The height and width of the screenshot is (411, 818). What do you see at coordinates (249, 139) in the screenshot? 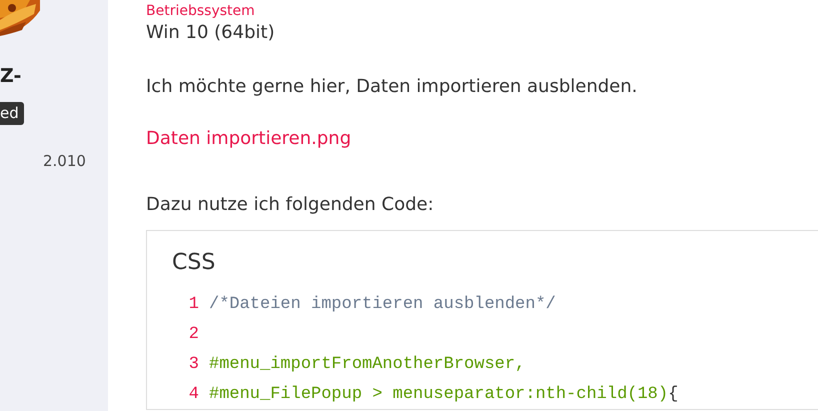
I see `attachment-link: Daten importieren.png` at bounding box center [249, 139].